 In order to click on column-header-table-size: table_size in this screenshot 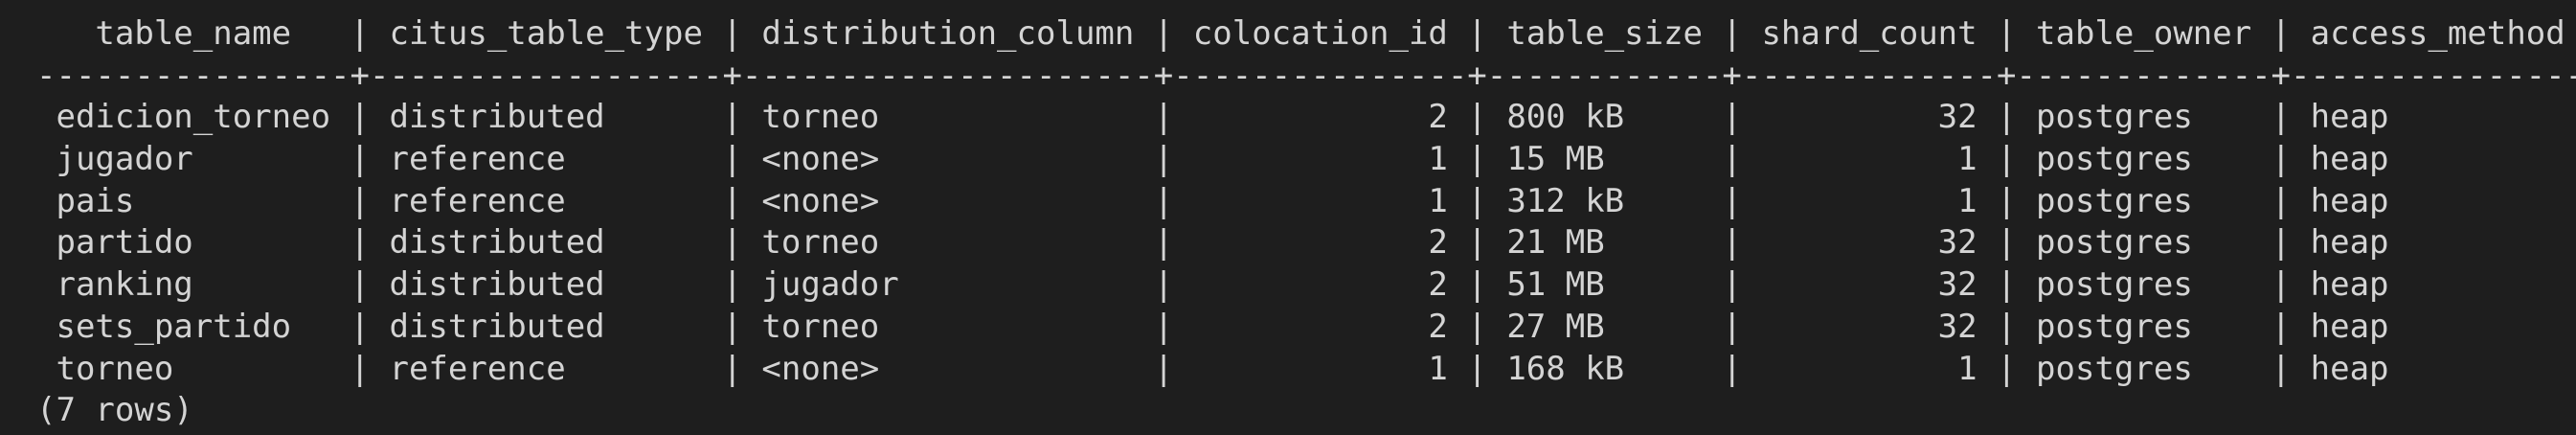, I will do `click(1604, 33)`.